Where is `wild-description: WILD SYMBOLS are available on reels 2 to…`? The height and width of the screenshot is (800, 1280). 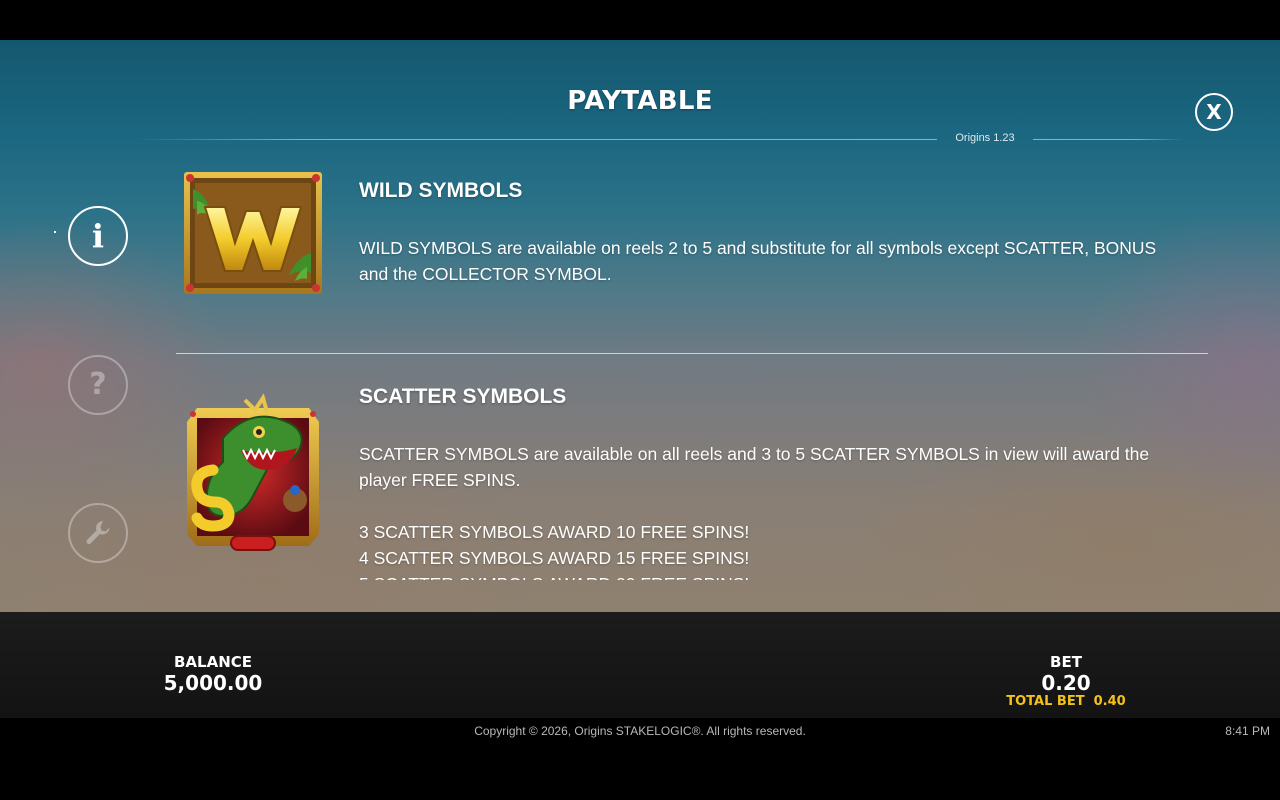
wild-description: WILD SYMBOLS are available on reels 2 to… is located at coordinates (758, 261).